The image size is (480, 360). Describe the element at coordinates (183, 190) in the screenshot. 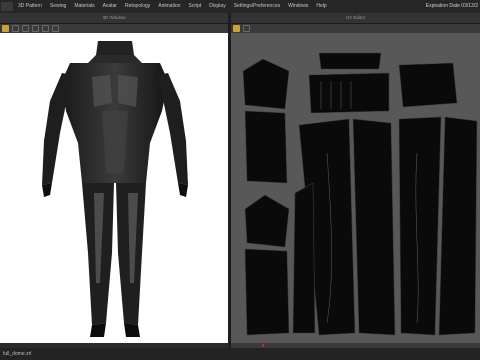

I see `right-hand` at that location.